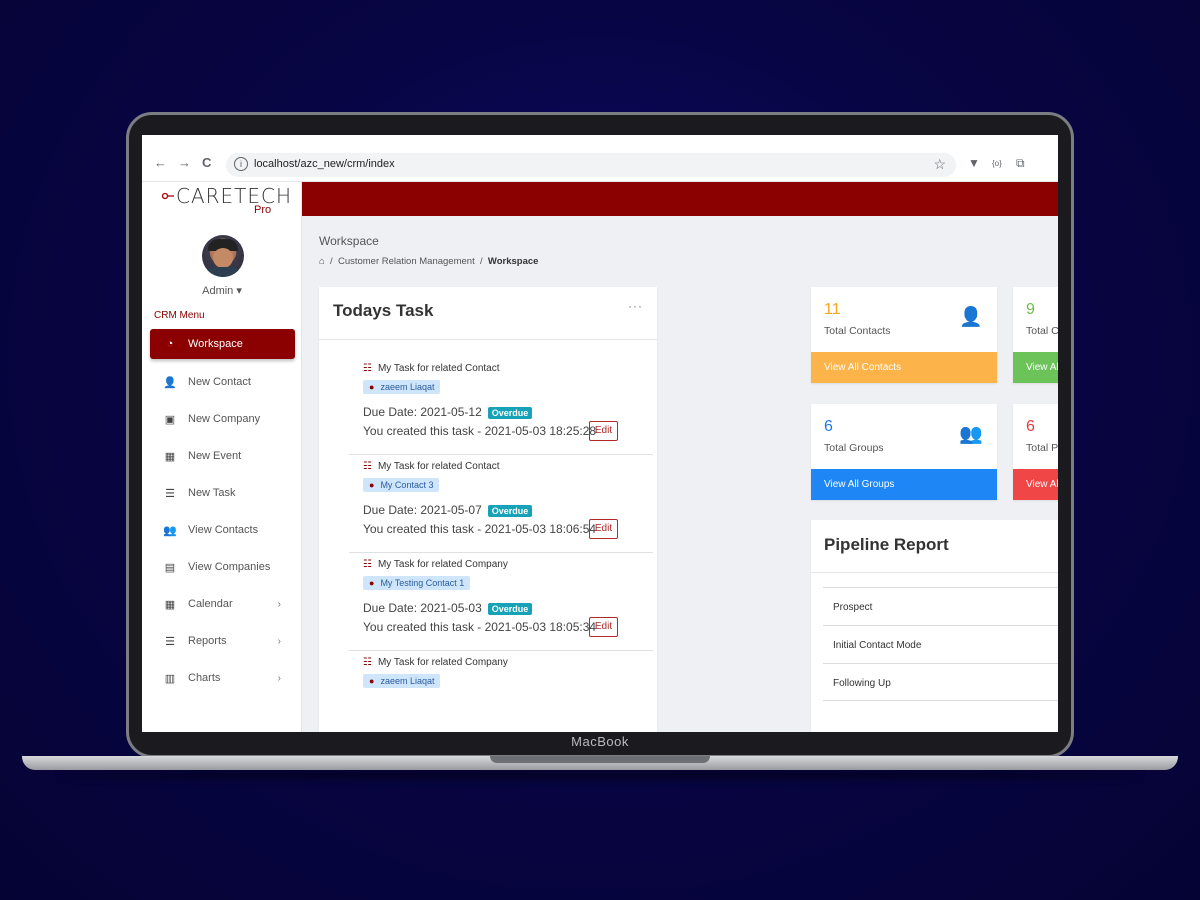 The height and width of the screenshot is (900, 1200). What do you see at coordinates (324, 164) in the screenshot?
I see `url-text: localhost/azc_new/crm/index` at bounding box center [324, 164].